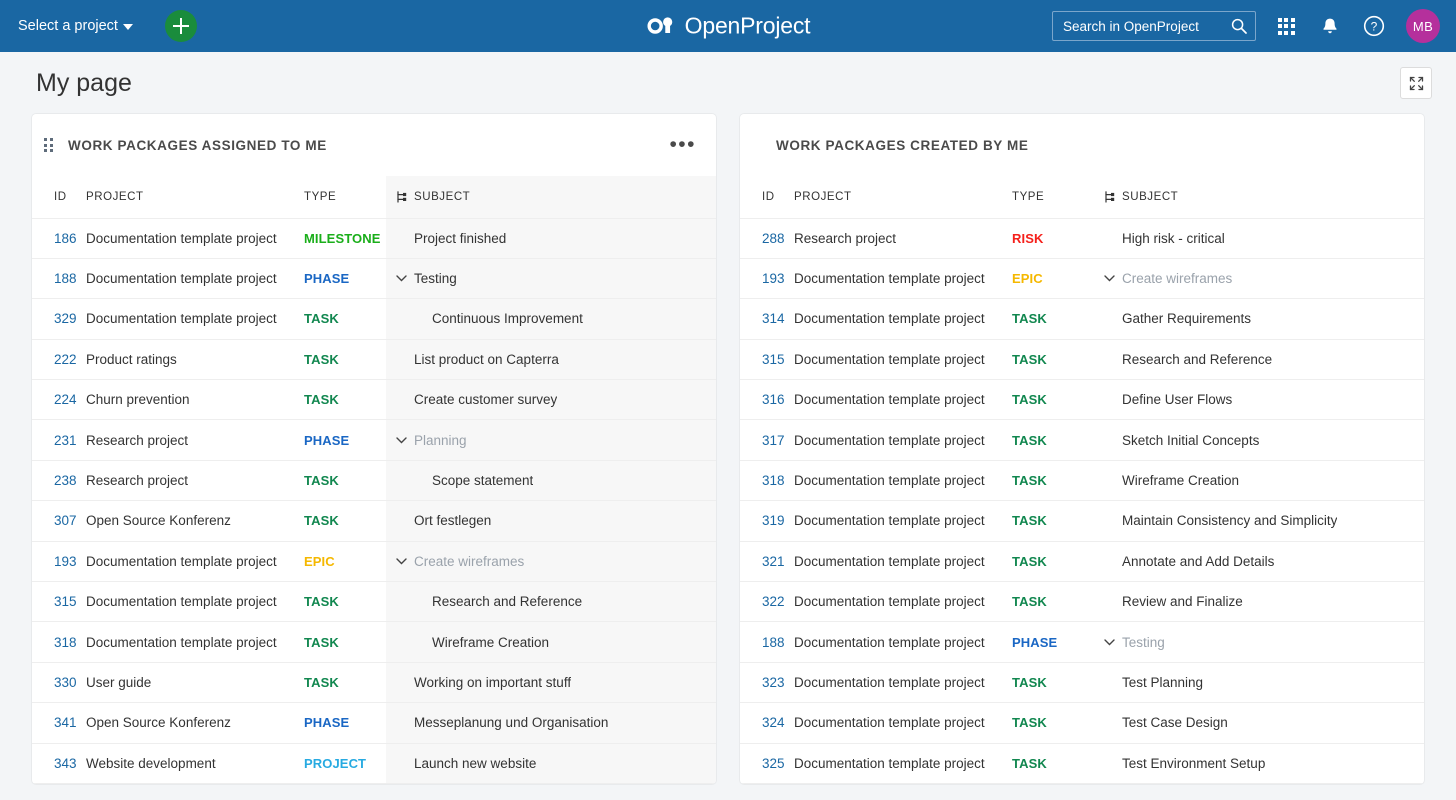 This screenshot has width=1456, height=800. Describe the element at coordinates (773, 399) in the screenshot. I see `work-package-id-link: 316` at that location.